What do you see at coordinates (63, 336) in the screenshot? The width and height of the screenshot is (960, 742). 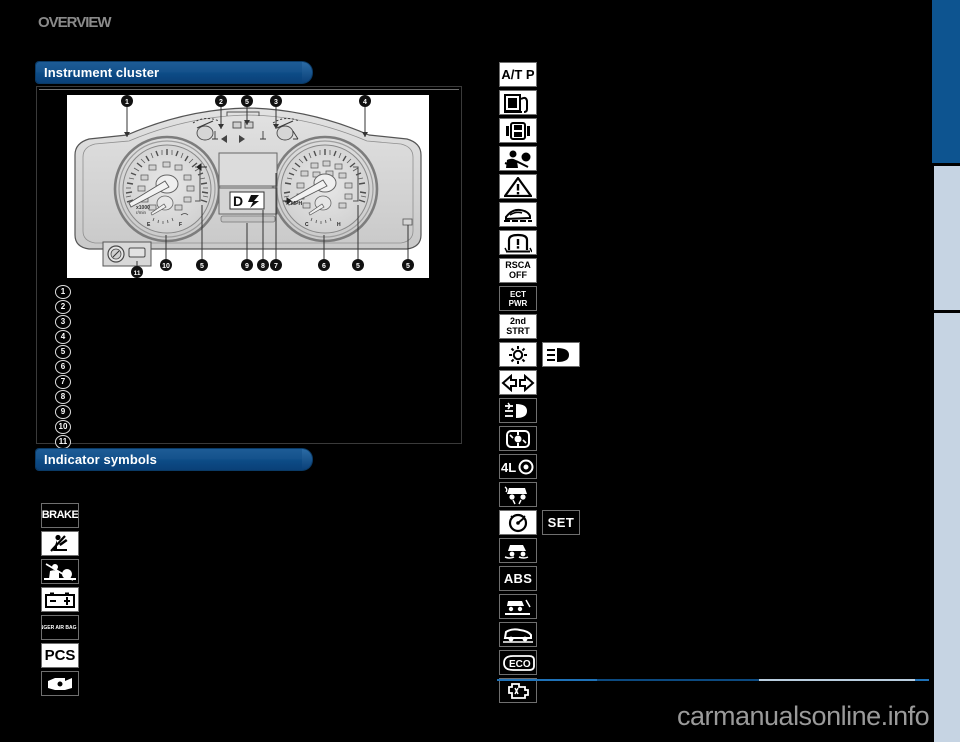 I see `callout-bullet: 4` at bounding box center [63, 336].